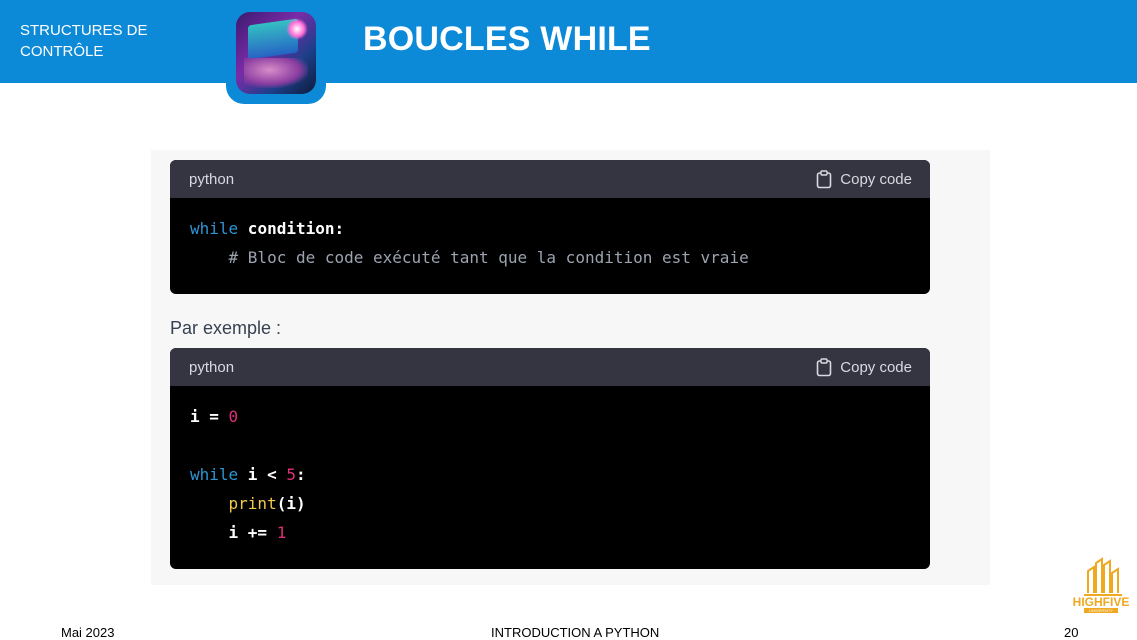  I want to click on code-function: print, so click(252, 503).